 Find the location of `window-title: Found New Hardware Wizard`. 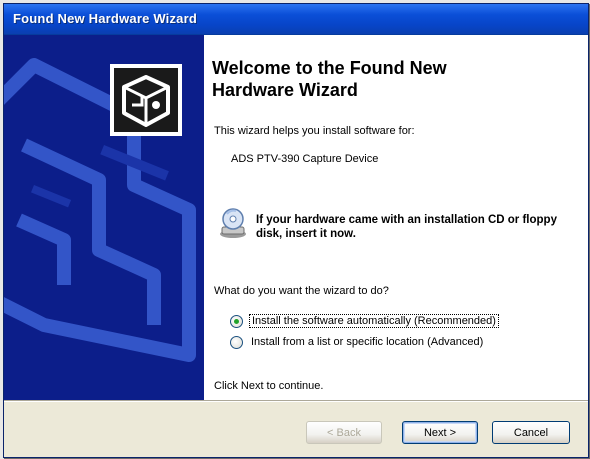

window-title: Found New Hardware Wizard is located at coordinates (105, 18).